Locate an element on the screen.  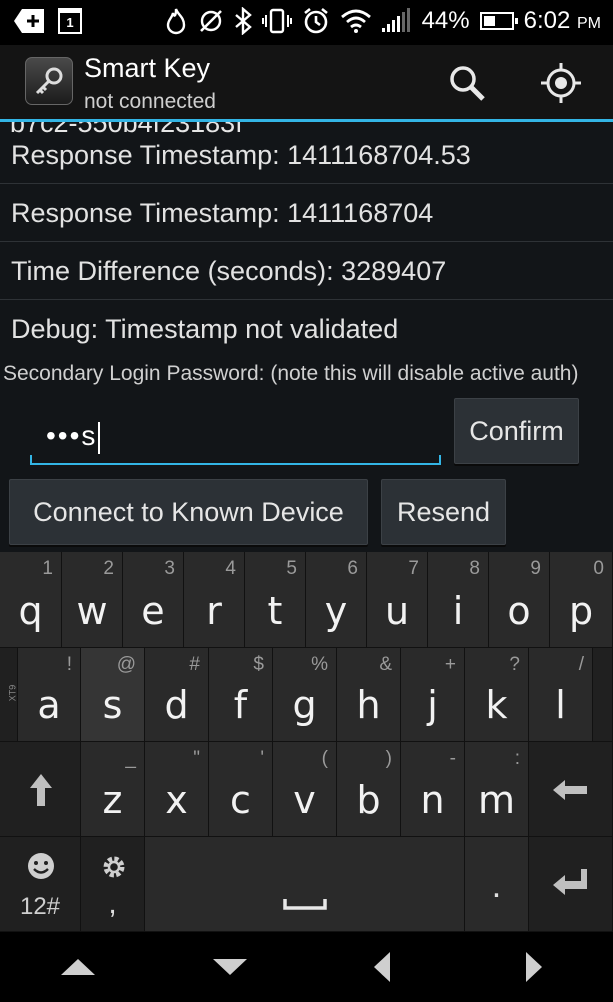
backspace-icon is located at coordinates (570, 790).